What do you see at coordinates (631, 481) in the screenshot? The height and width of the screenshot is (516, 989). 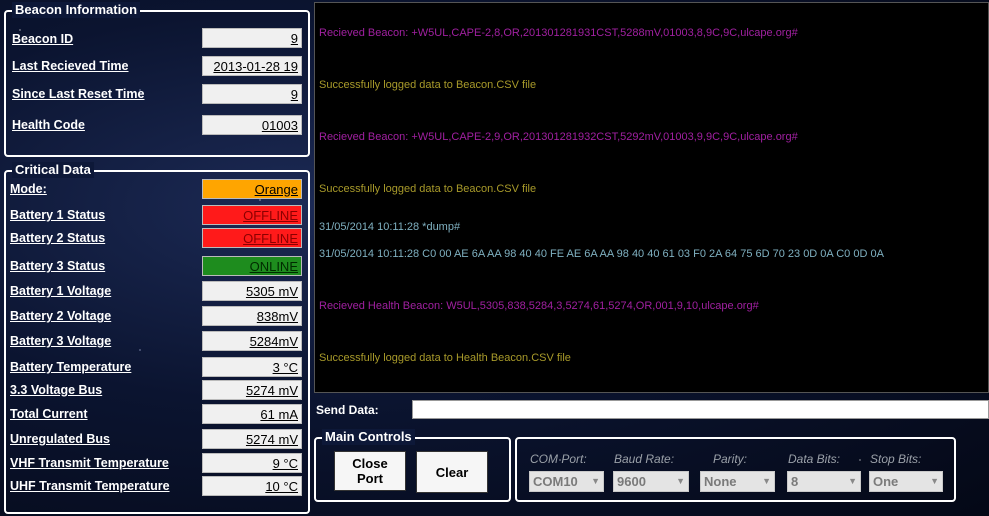 I see `baud-rate-value: 9600` at bounding box center [631, 481].